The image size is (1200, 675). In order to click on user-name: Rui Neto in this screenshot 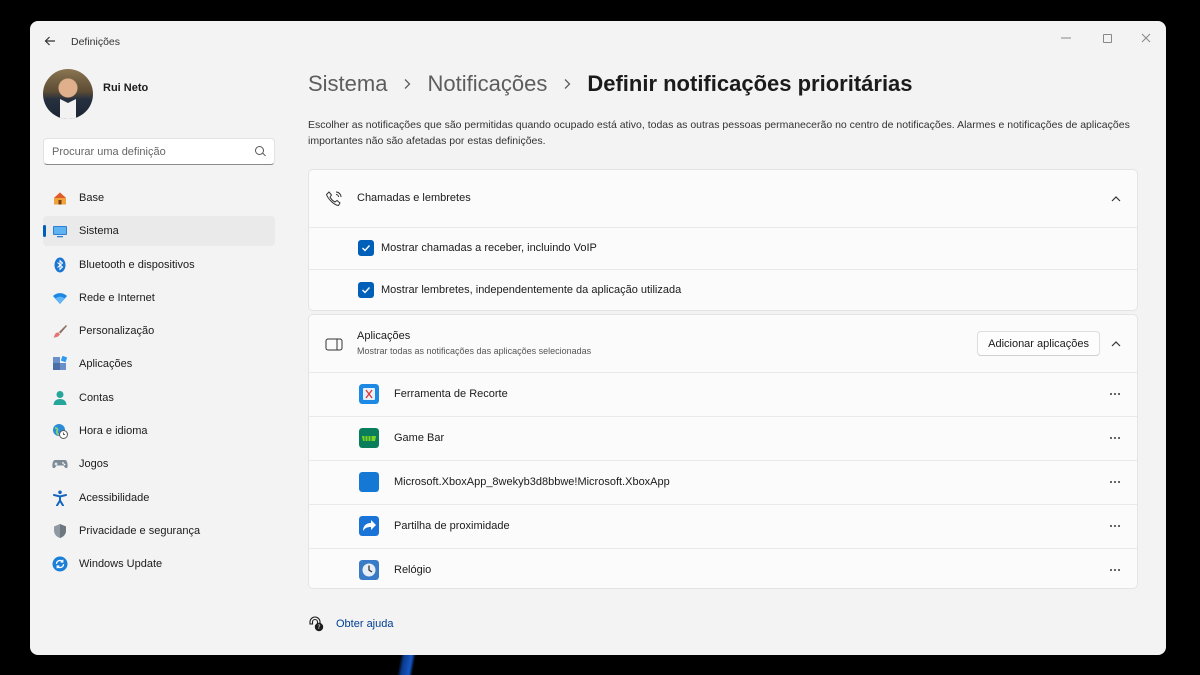, I will do `click(126, 88)`.